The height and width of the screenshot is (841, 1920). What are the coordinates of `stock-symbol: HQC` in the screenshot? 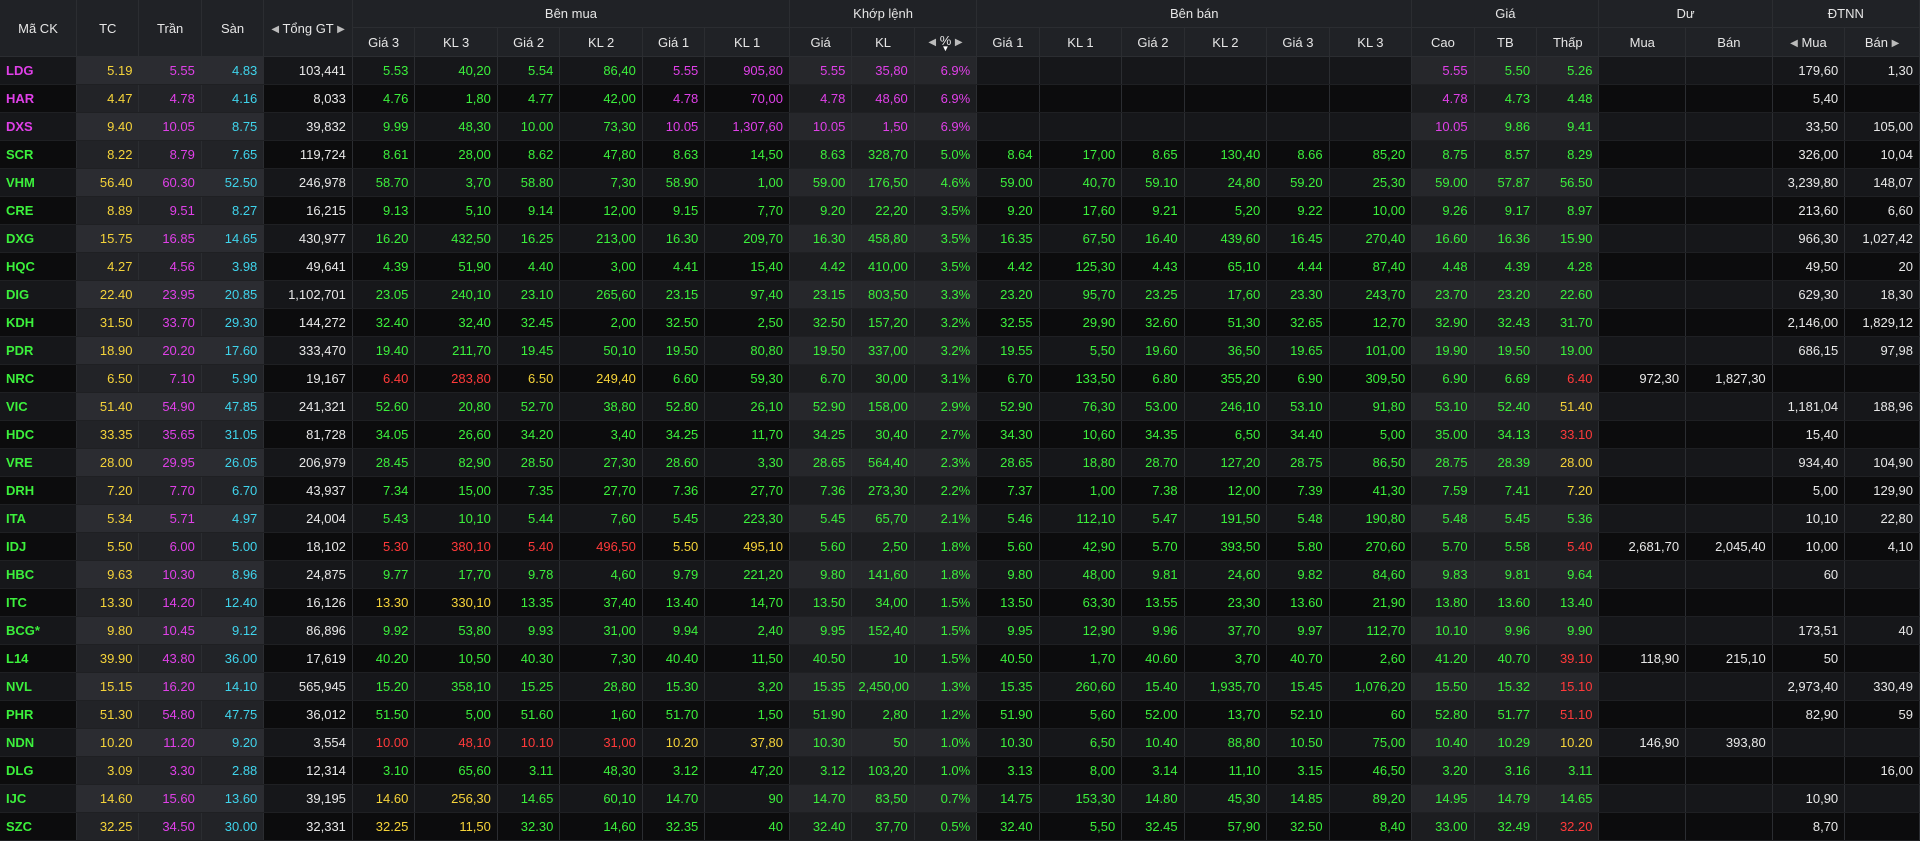 It's located at (39, 266).